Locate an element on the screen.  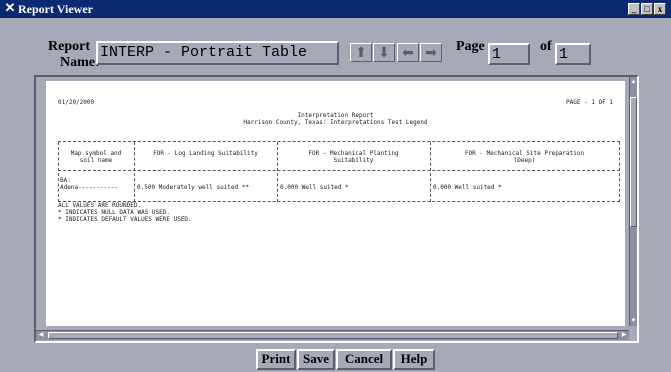
table-header-site-preparation: FOR - Mechanical Site Preparation (Deep) is located at coordinates (524, 157).